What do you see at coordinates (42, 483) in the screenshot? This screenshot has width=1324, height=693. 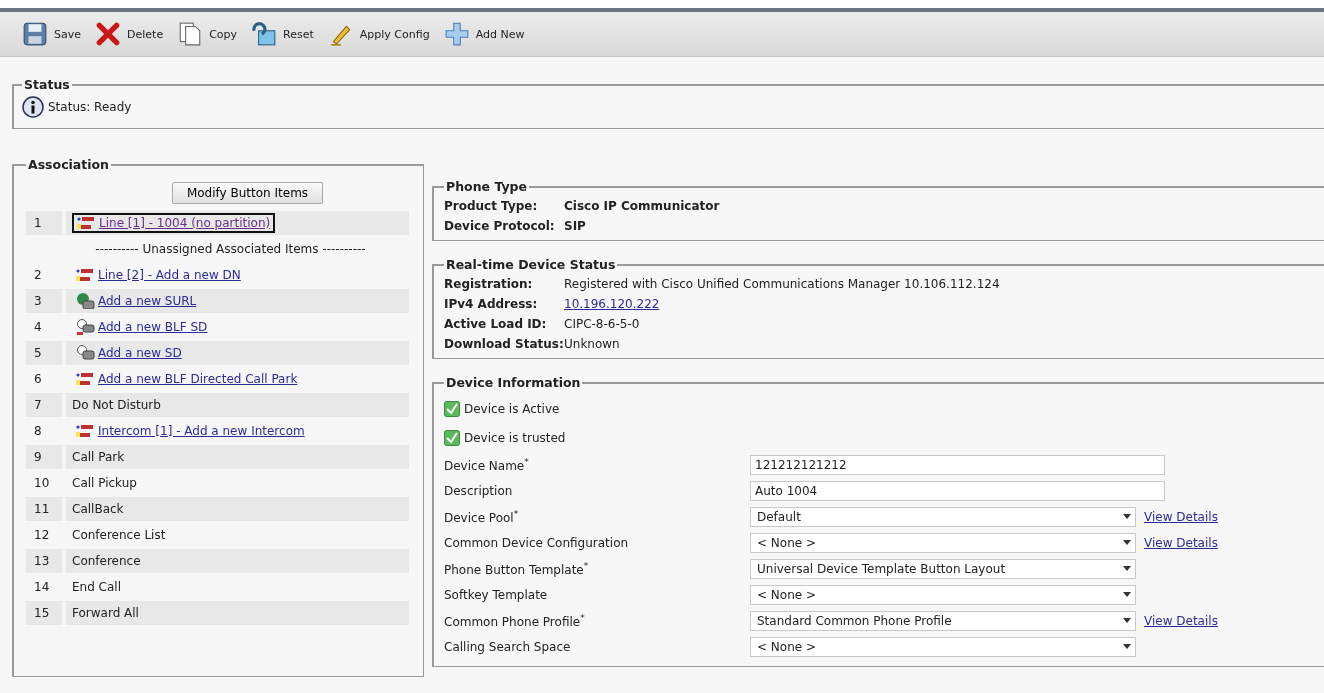 I see `row-number: 10` at bounding box center [42, 483].